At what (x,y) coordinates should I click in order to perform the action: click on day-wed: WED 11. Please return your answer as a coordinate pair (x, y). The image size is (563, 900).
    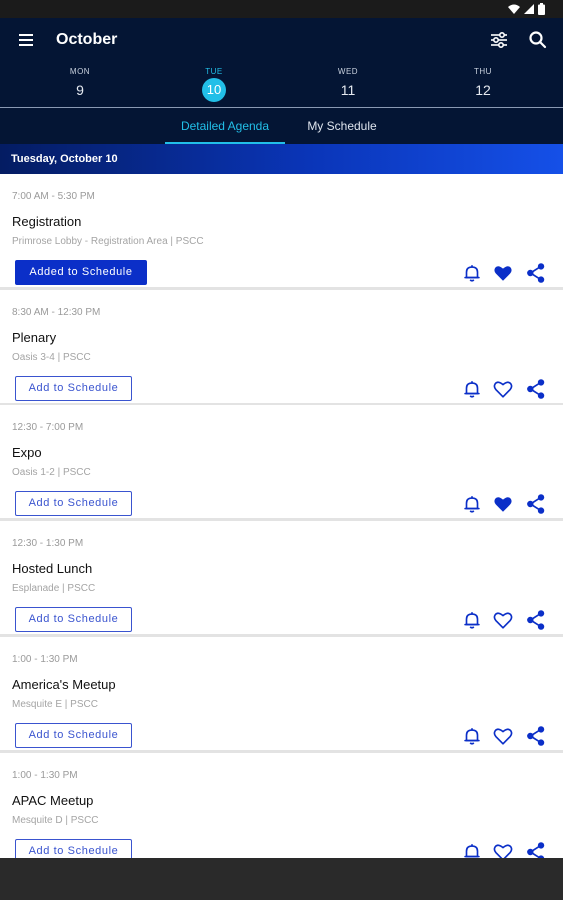
    Looking at the image, I should click on (348, 84).